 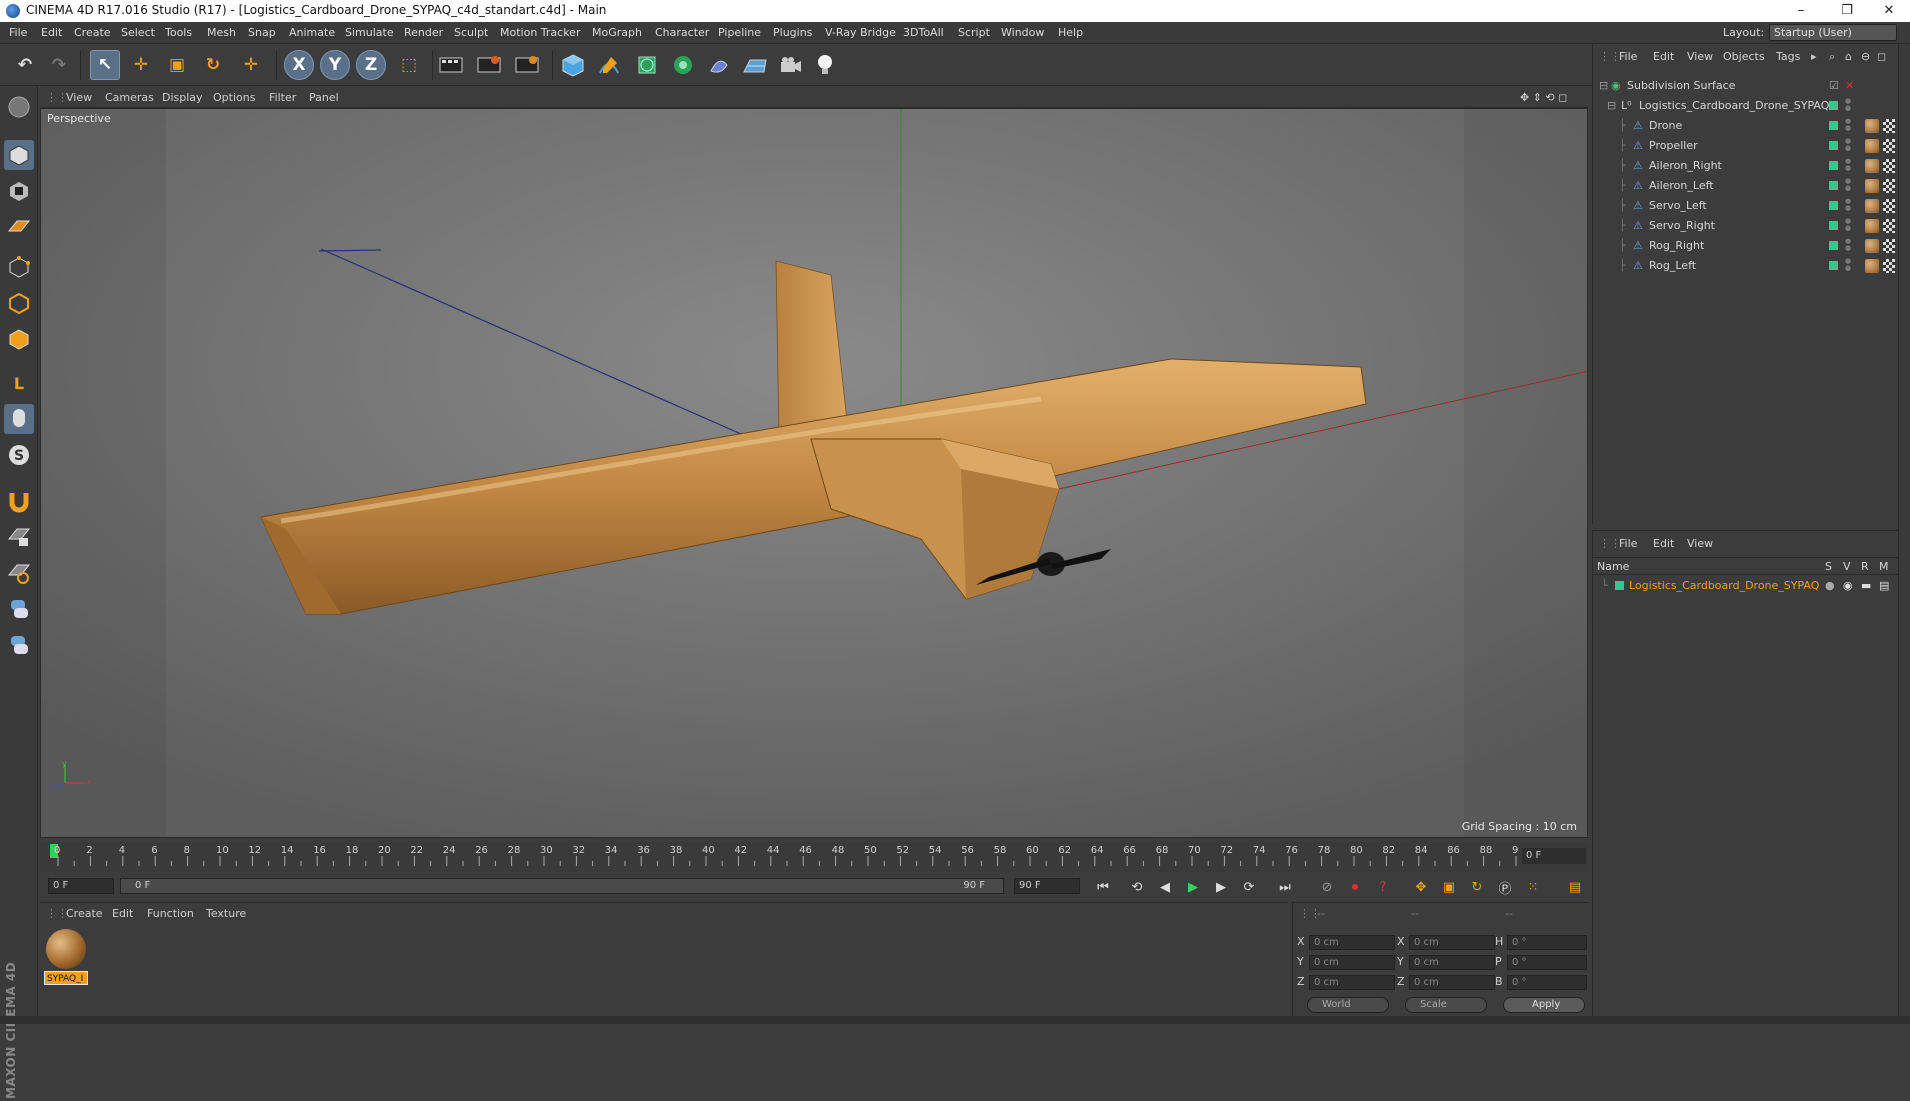 I want to click on viewport-menu-view: View, so click(x=79, y=97).